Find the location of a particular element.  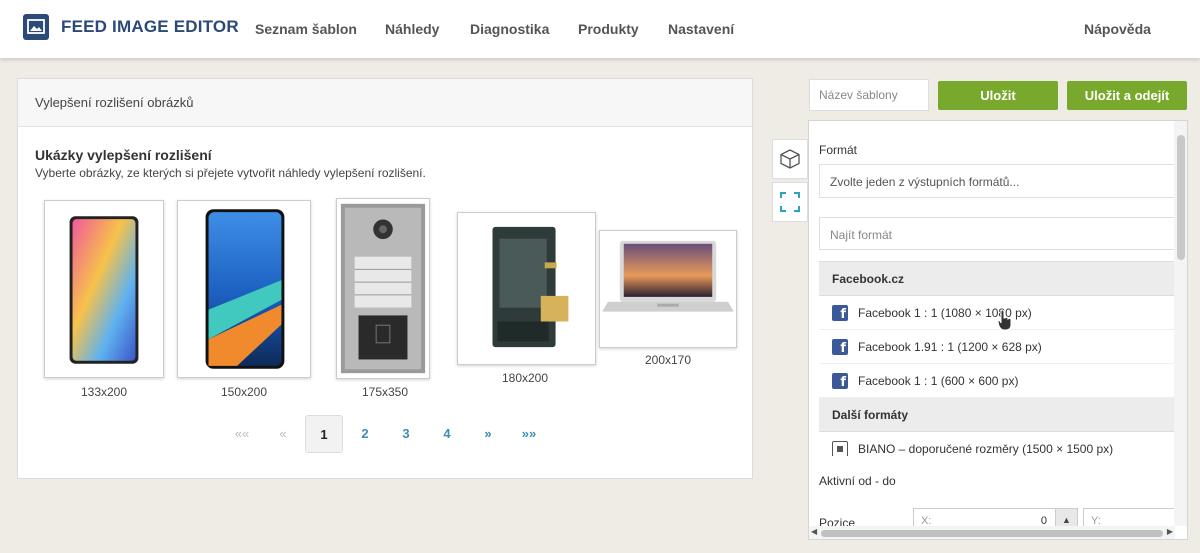

vertical-scrollbar is located at coordinates (1180, 323).